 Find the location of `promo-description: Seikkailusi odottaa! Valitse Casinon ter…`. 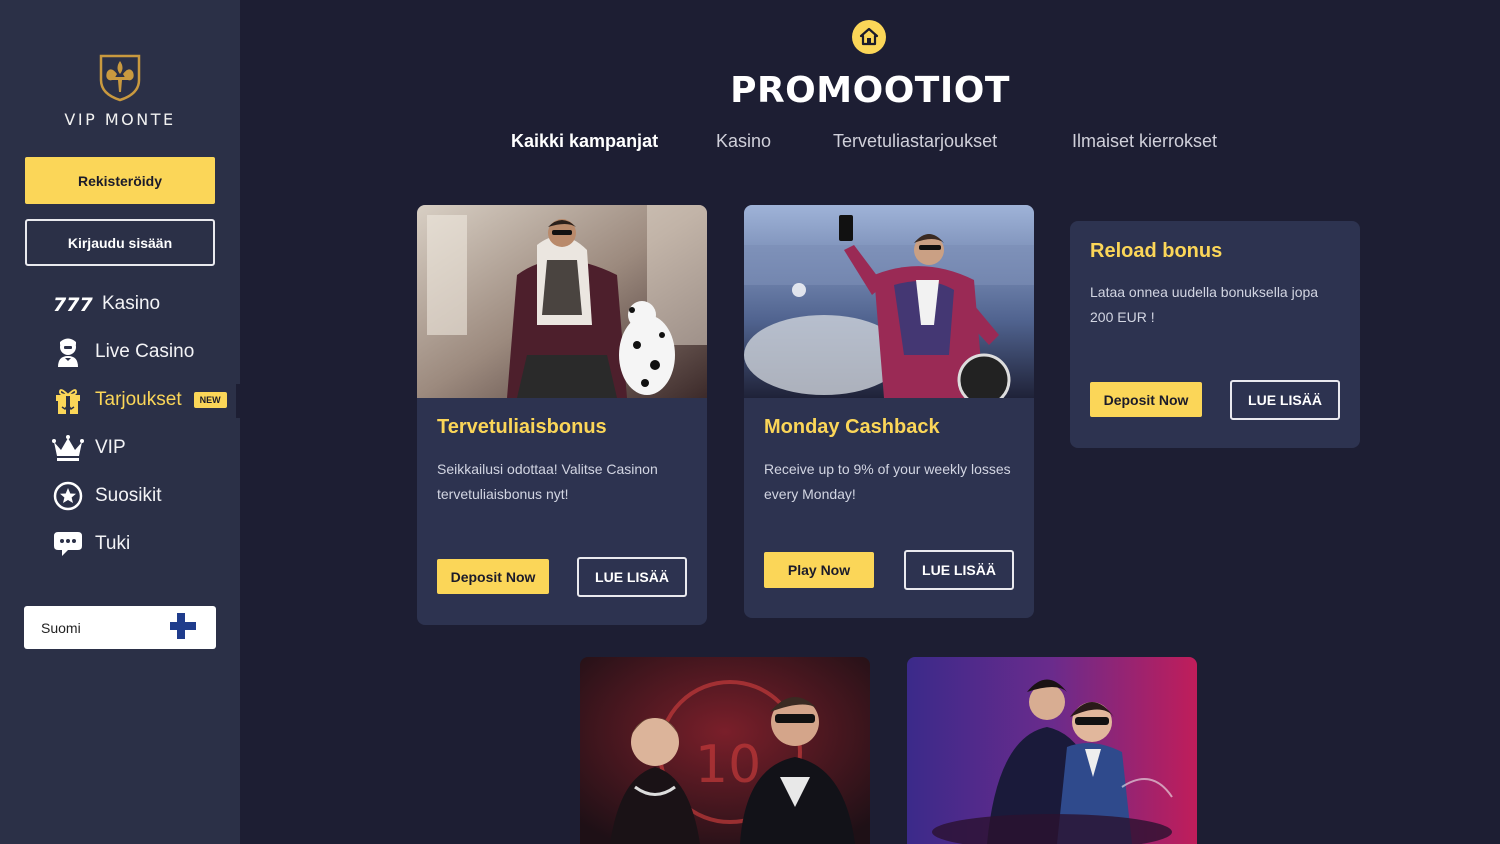

promo-description: Seikkailusi odottaa! Valitse Casinon ter… is located at coordinates (547, 481).